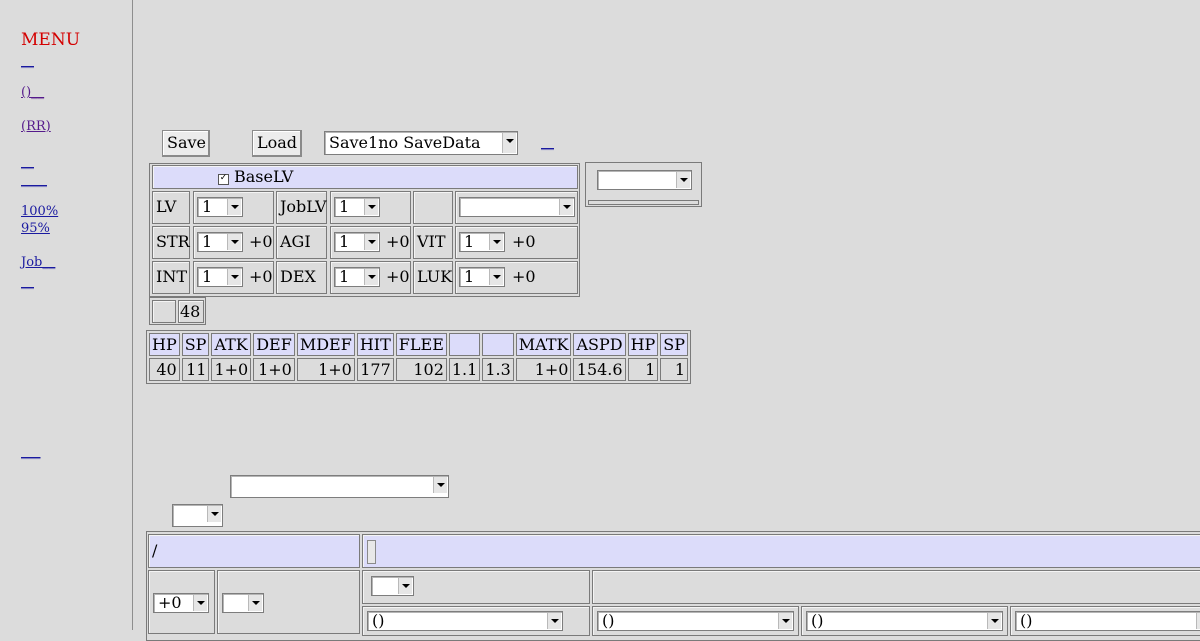  I want to click on luk-label: LUK, so click(433, 277).